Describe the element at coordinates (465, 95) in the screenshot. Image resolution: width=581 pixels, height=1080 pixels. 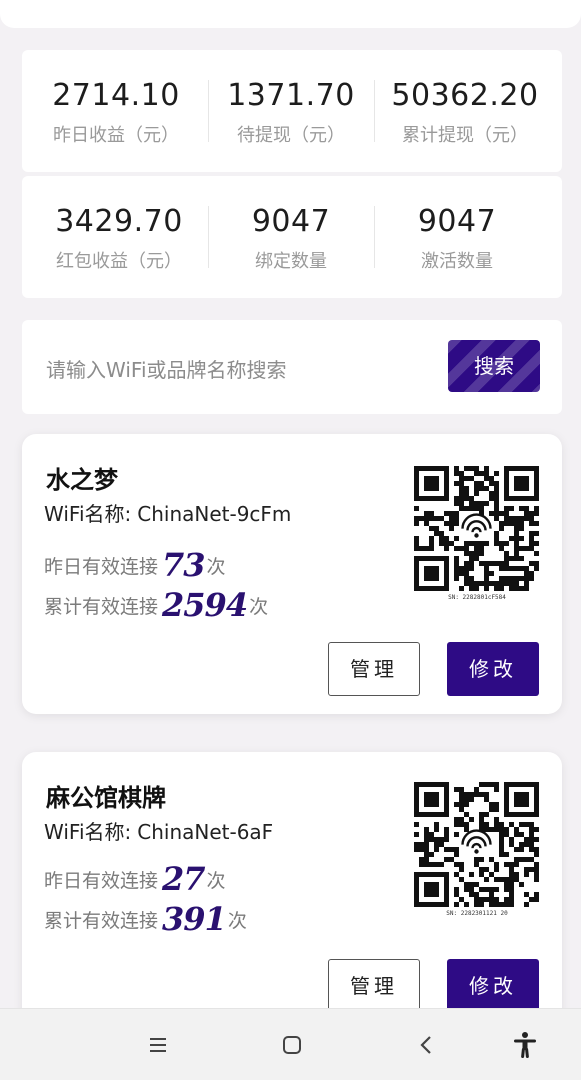
I see `stat-value: 50362.20` at that location.